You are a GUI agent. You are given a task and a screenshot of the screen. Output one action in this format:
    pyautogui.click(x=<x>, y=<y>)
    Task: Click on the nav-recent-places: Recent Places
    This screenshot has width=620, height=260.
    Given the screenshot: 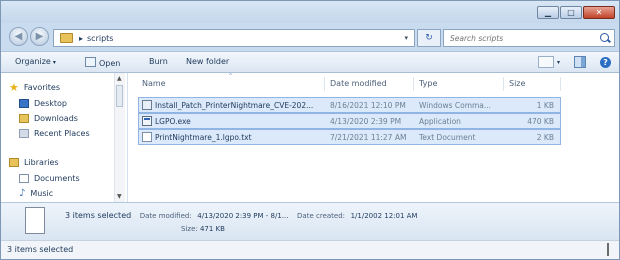 What is the action you would take?
    pyautogui.click(x=54, y=133)
    